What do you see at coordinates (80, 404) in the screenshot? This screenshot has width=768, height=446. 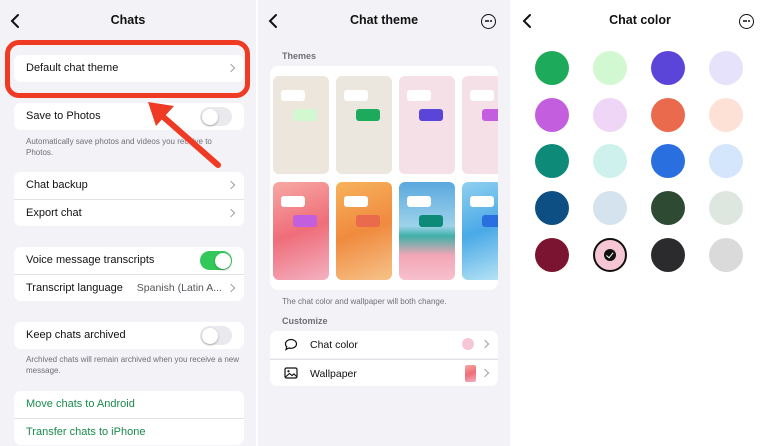 I see `move-to-android-label: Move chats to Android` at bounding box center [80, 404].